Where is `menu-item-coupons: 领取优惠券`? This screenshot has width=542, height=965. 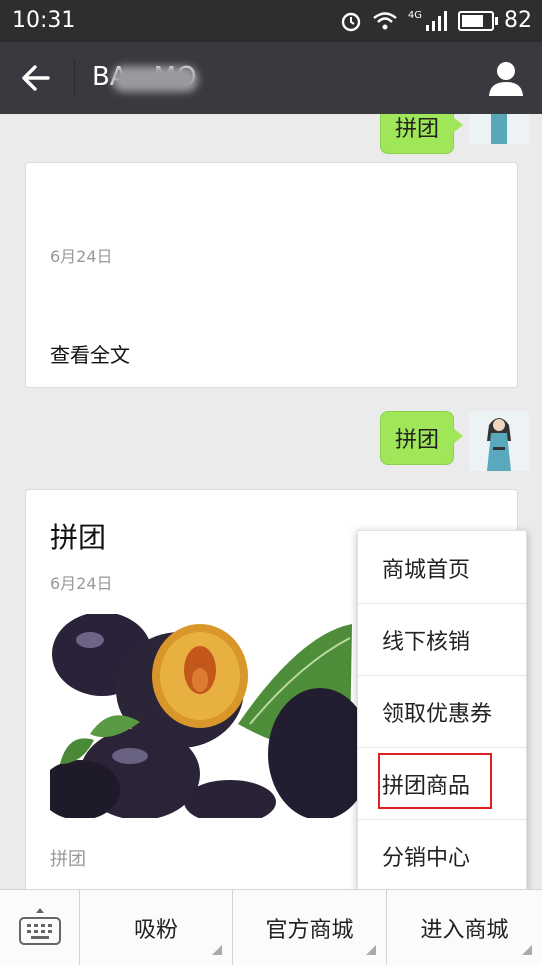
menu-item-coupons: 领取优惠券 is located at coordinates (442, 711).